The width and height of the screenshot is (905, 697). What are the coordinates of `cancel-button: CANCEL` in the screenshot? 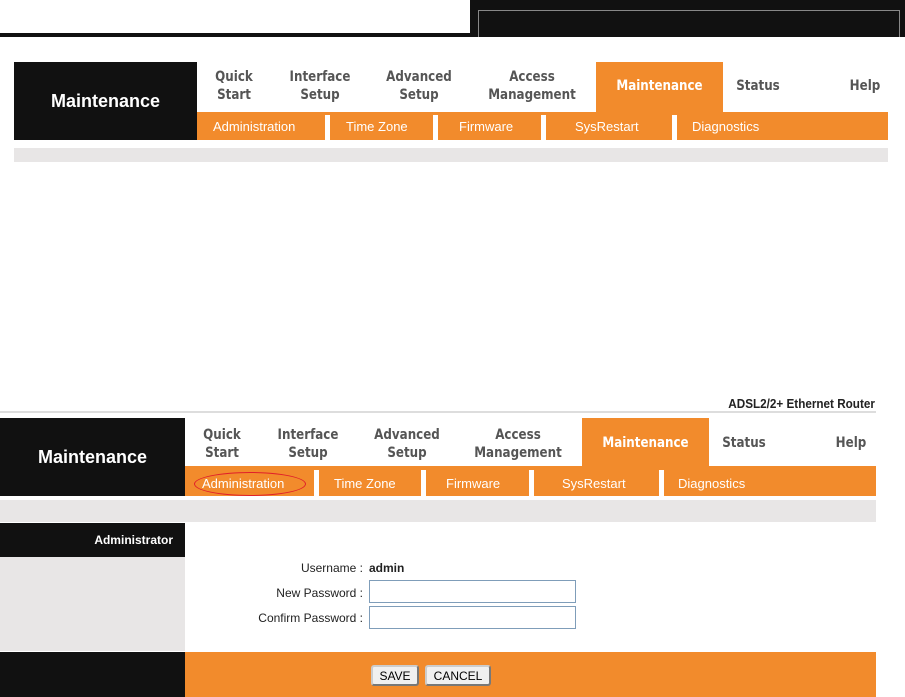 It's located at (458, 675).